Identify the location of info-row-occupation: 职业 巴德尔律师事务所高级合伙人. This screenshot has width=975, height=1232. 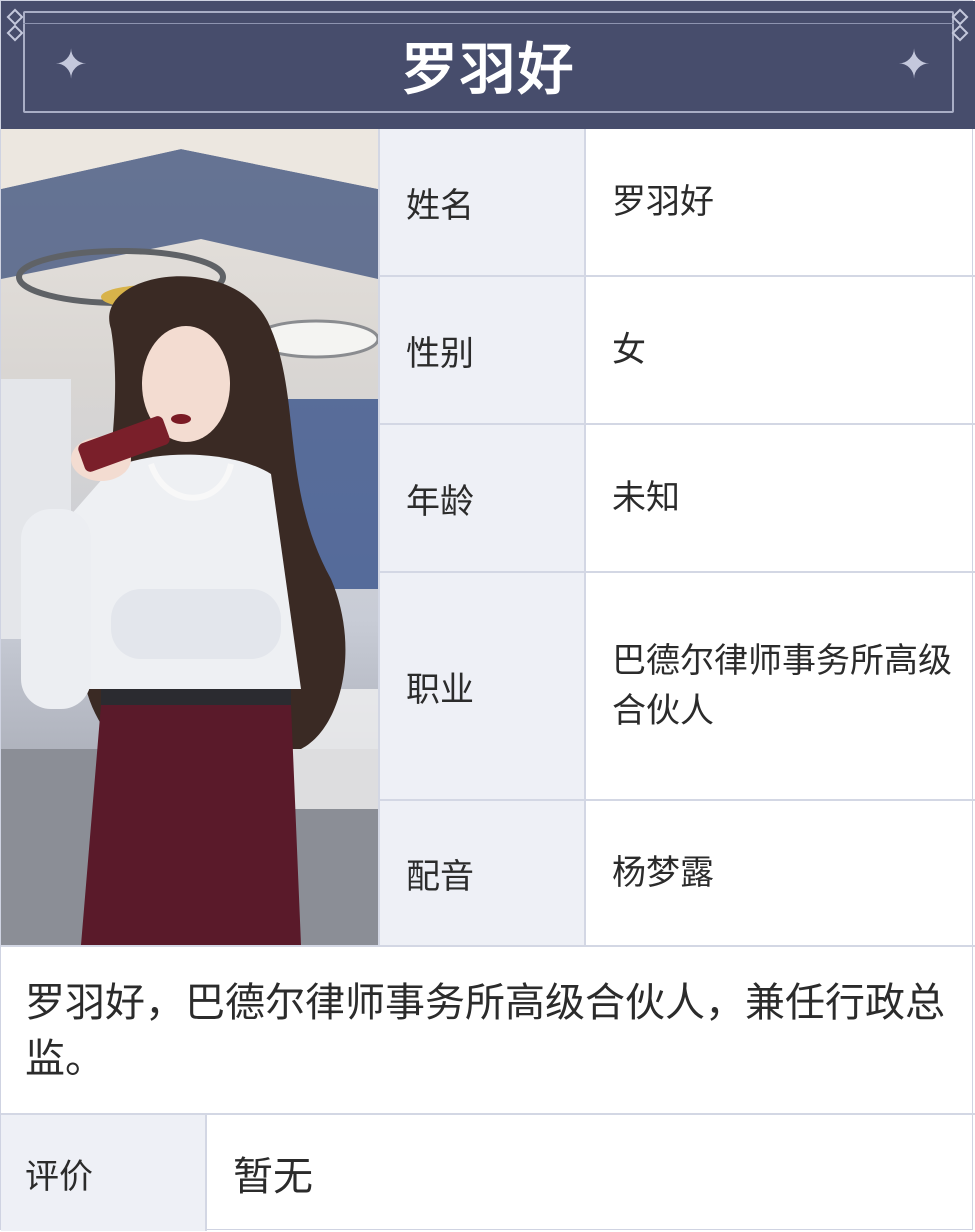
(676, 687).